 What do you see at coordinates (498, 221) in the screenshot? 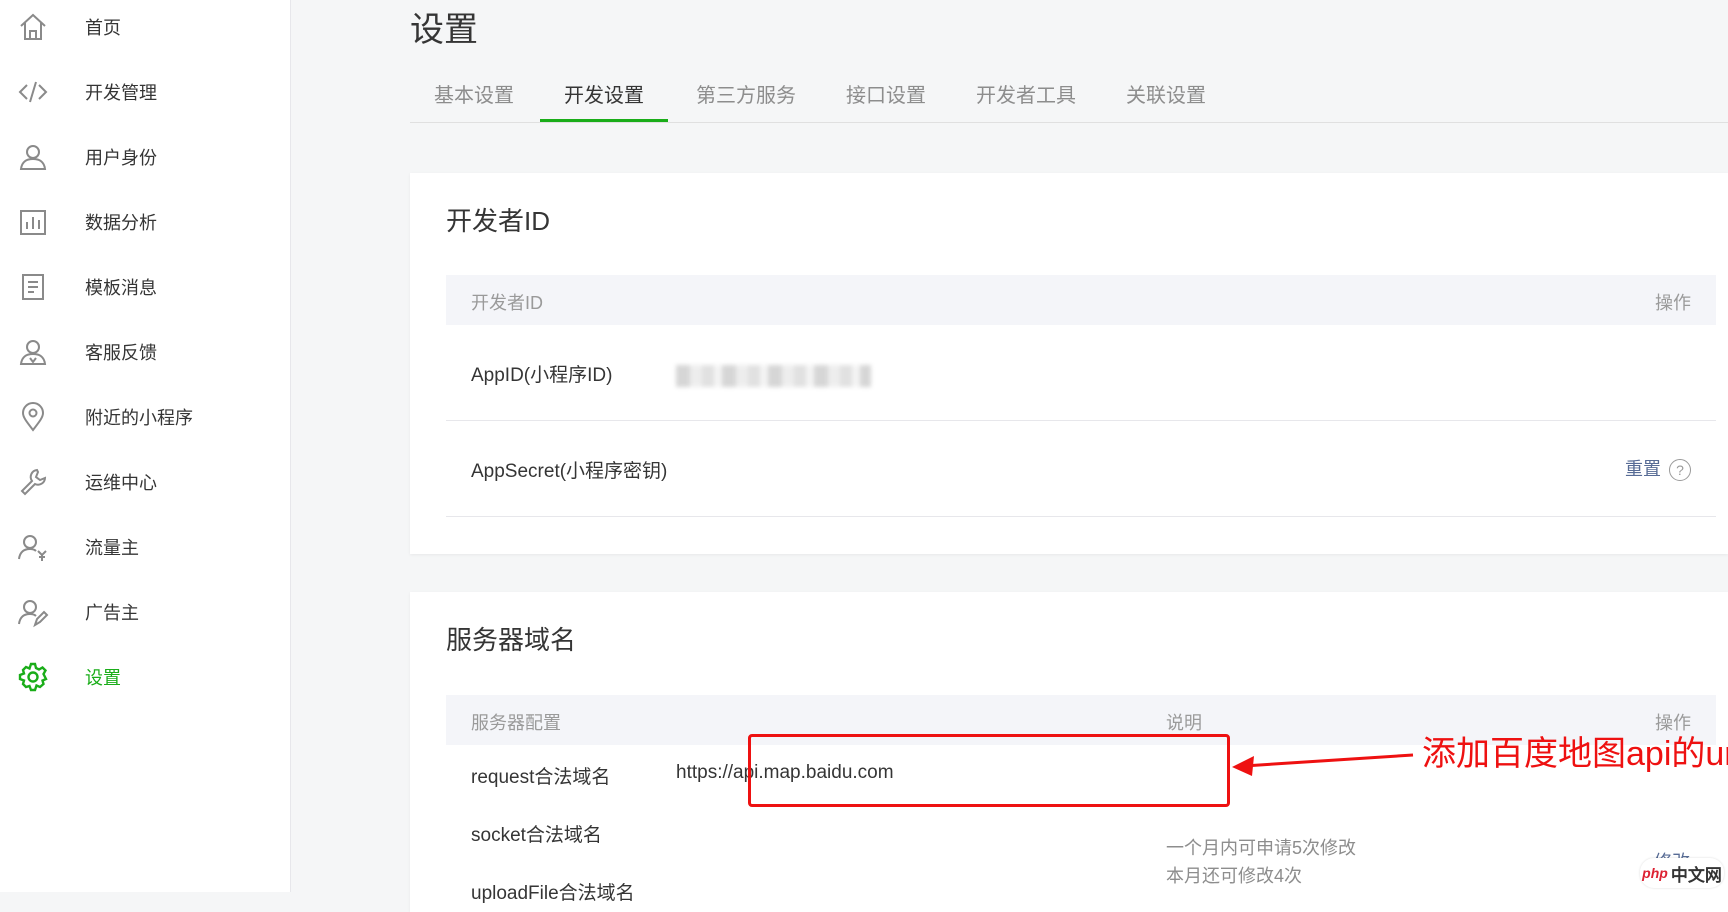
I see `developer-id-title: 开发者ID` at bounding box center [498, 221].